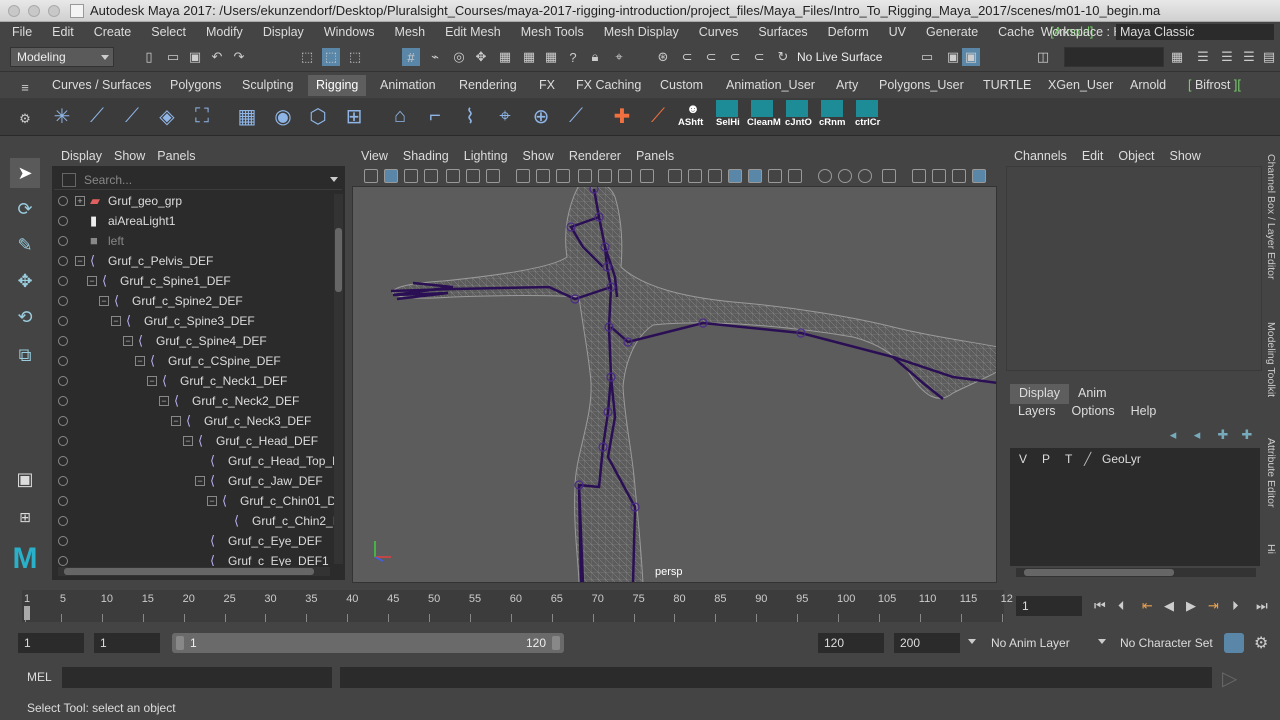 This screenshot has width=1280, height=720. What do you see at coordinates (408, 85) in the screenshot?
I see `shelf-tab-animation: Animation` at bounding box center [408, 85].